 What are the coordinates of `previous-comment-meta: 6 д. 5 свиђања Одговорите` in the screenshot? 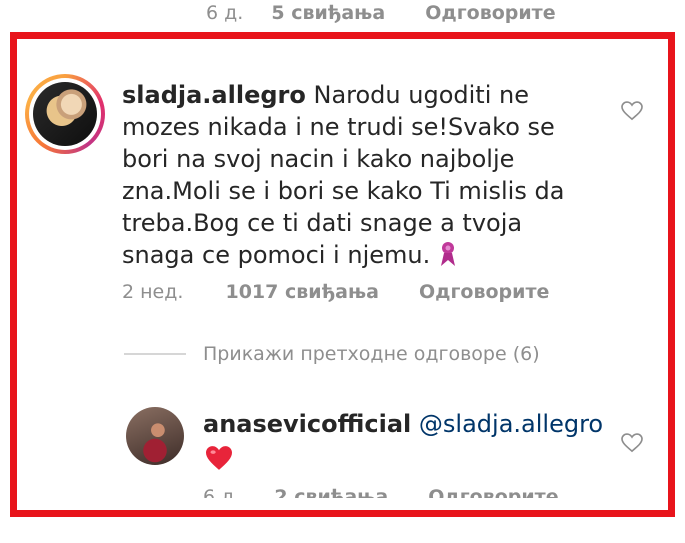 It's located at (381, 13).